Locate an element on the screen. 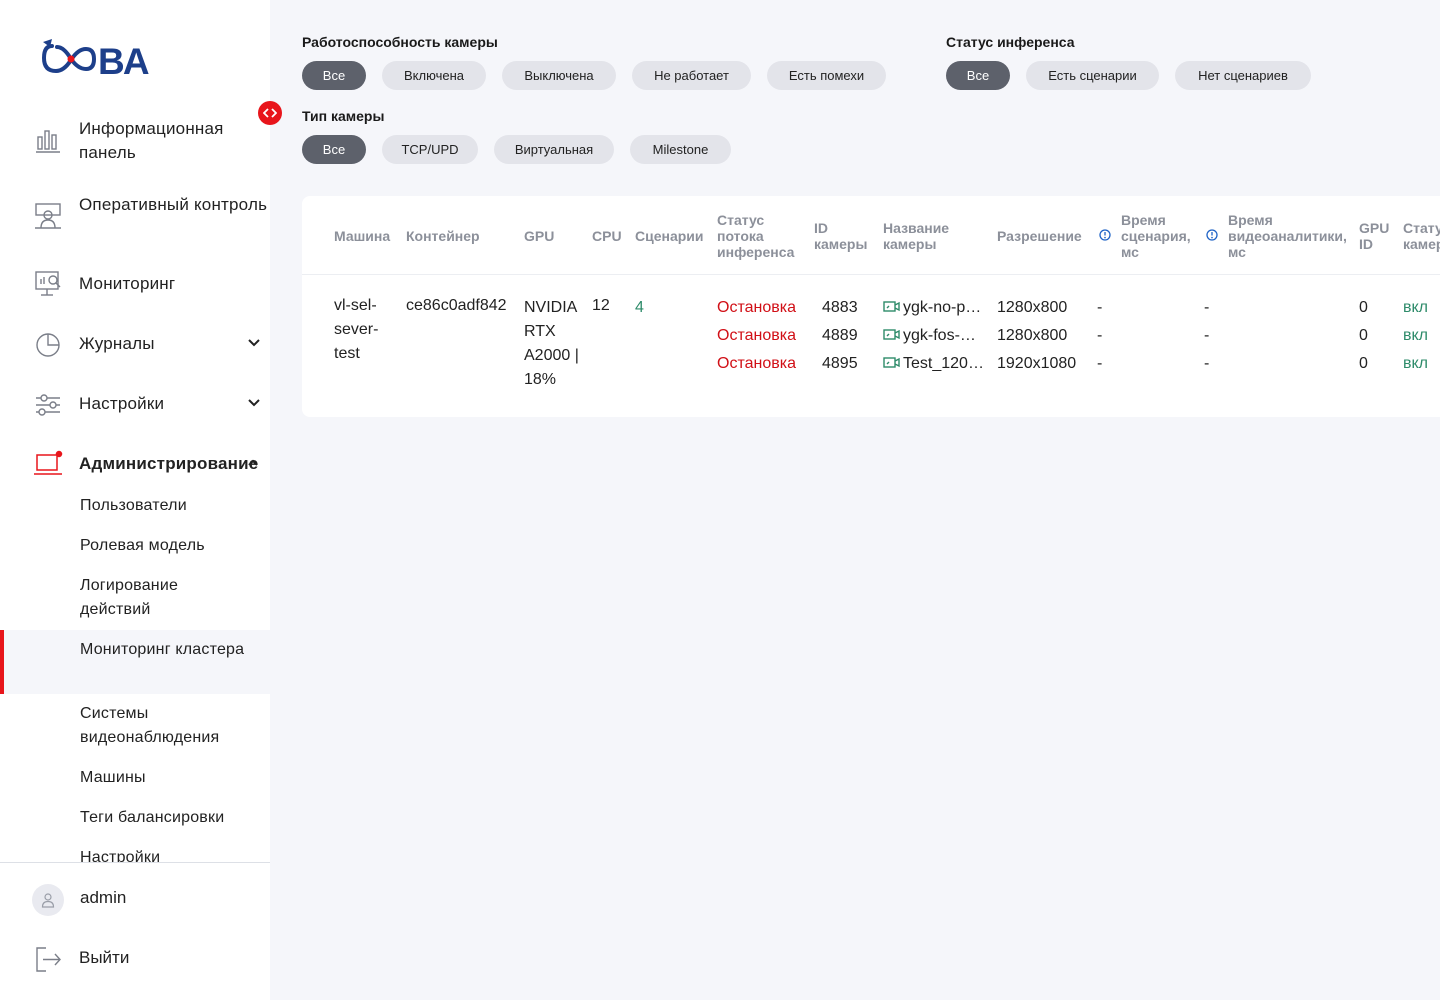  chip-type-all: Все is located at coordinates (334, 149).